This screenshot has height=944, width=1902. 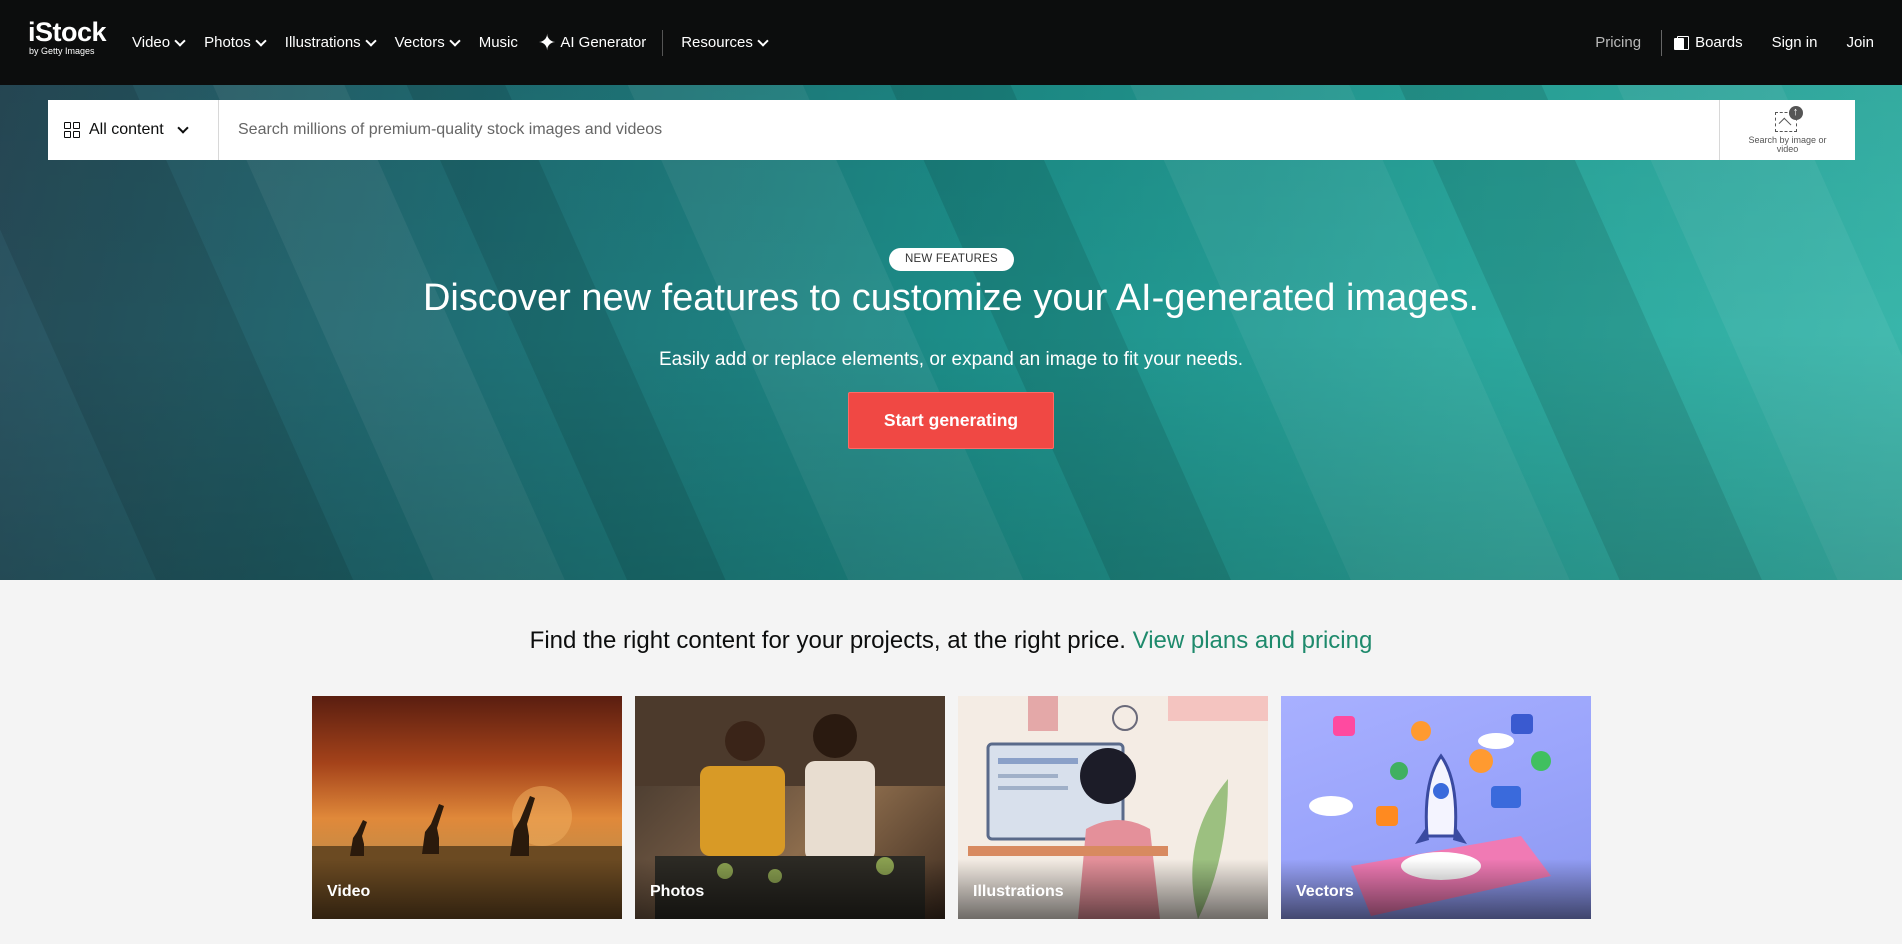 I want to click on nav-video-label: Video, so click(x=151, y=42).